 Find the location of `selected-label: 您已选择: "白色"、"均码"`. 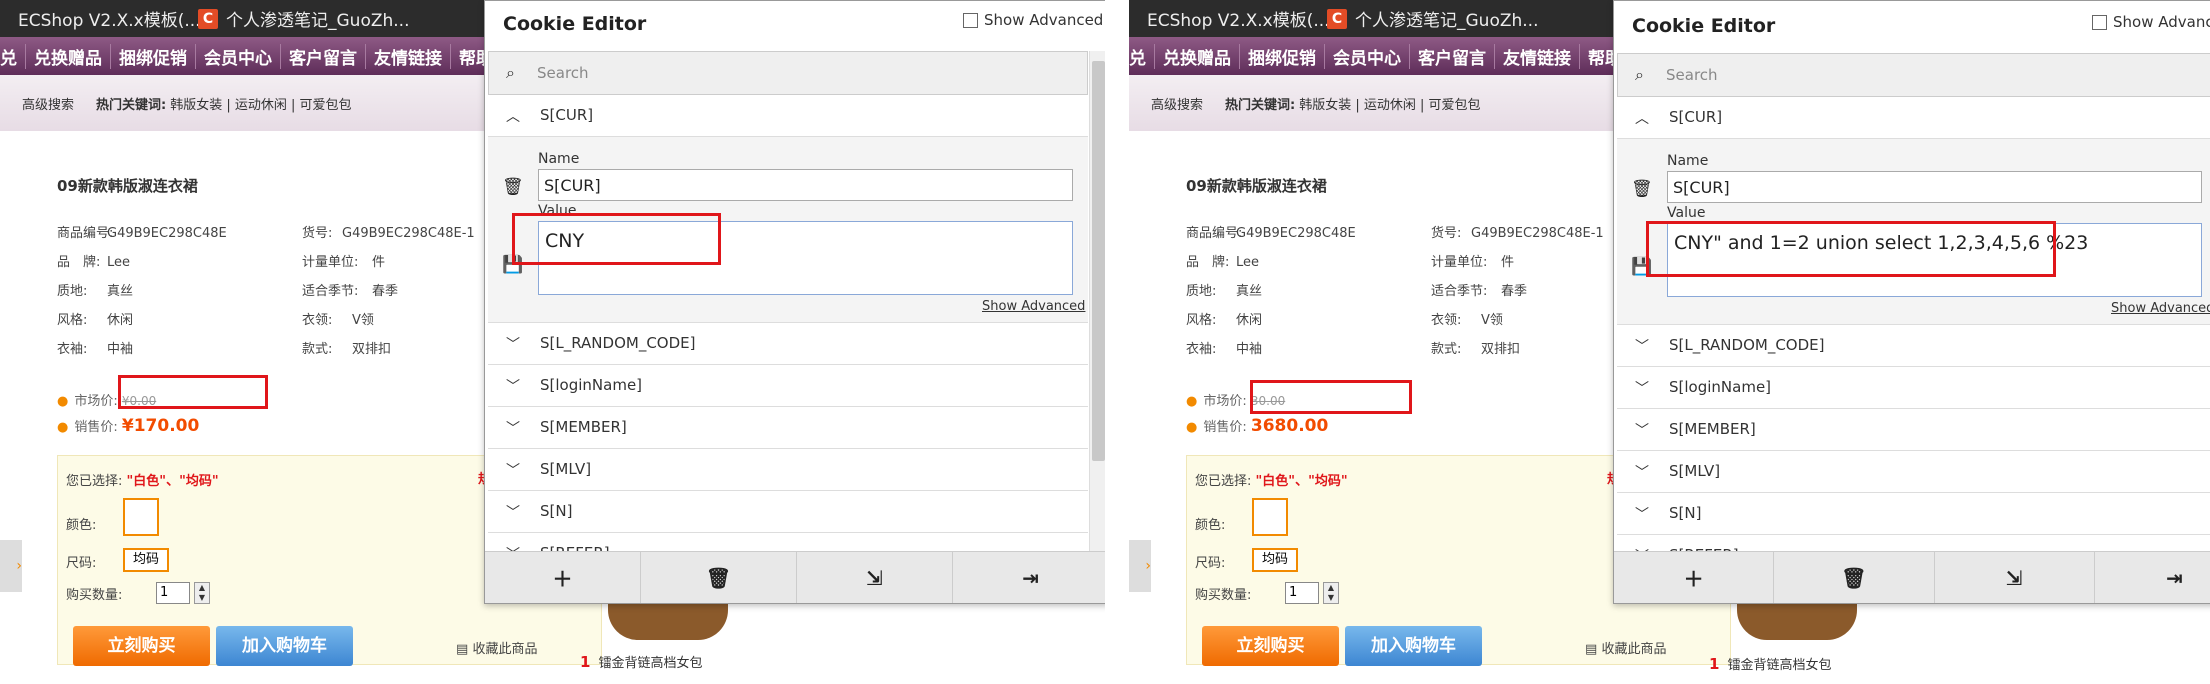

selected-label: 您已选择: "白色"、"均码" is located at coordinates (1271, 481).